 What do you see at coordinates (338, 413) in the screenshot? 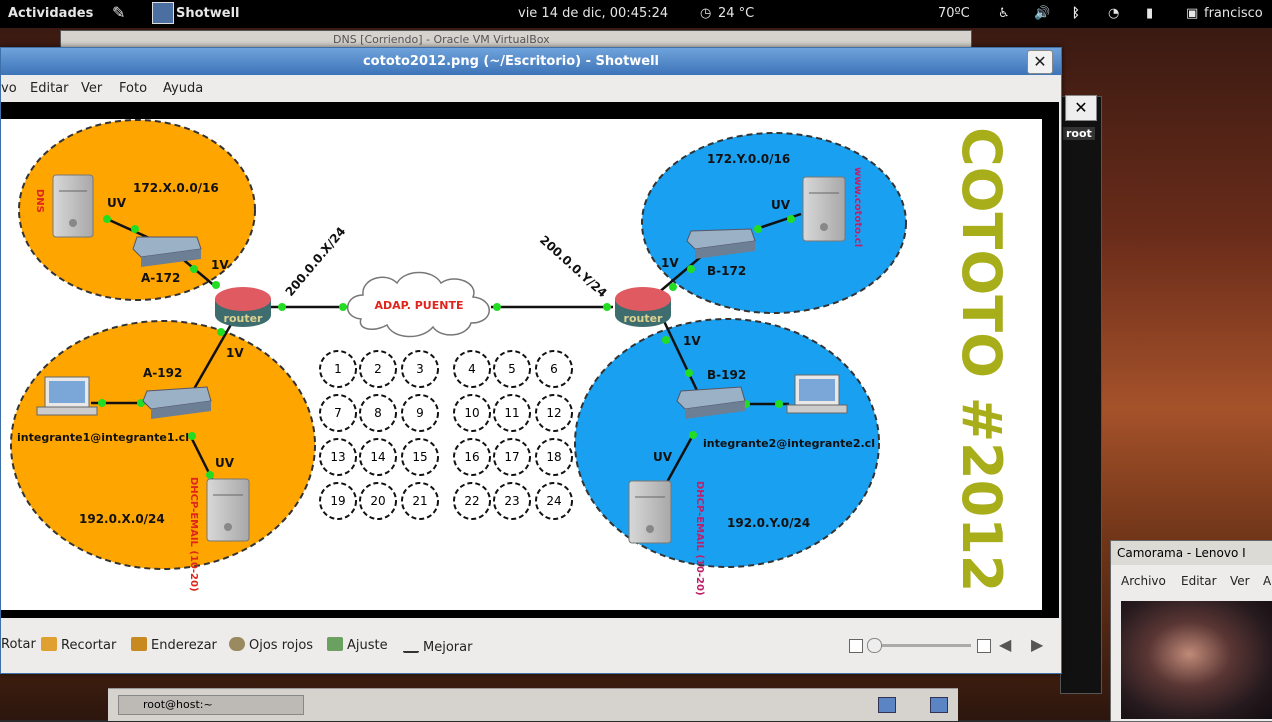
I see `group-number-label: 7` at bounding box center [338, 413].